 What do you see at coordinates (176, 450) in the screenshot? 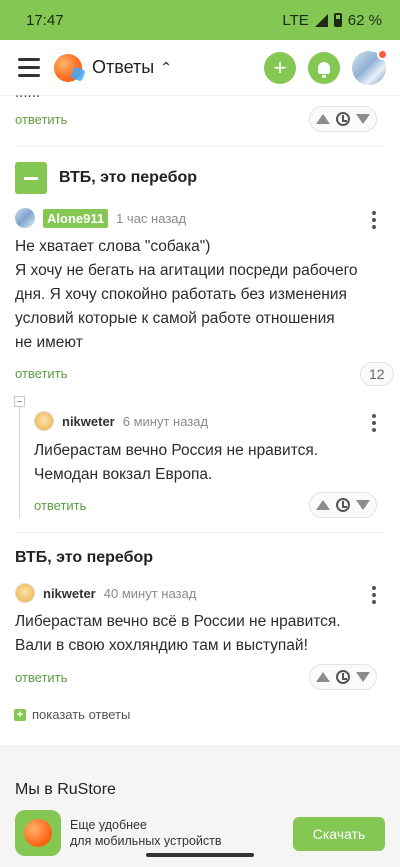
I see `text-line: Либерастам вечно Россия не нравится.` at bounding box center [176, 450].